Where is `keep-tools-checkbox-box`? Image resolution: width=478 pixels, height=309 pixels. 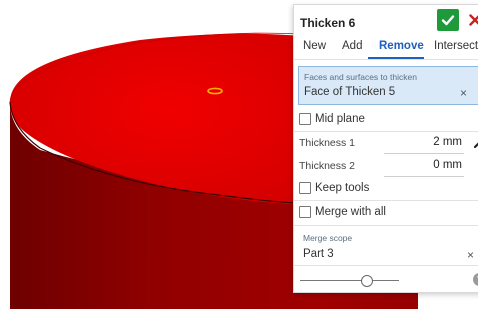 keep-tools-checkbox-box is located at coordinates (305, 188).